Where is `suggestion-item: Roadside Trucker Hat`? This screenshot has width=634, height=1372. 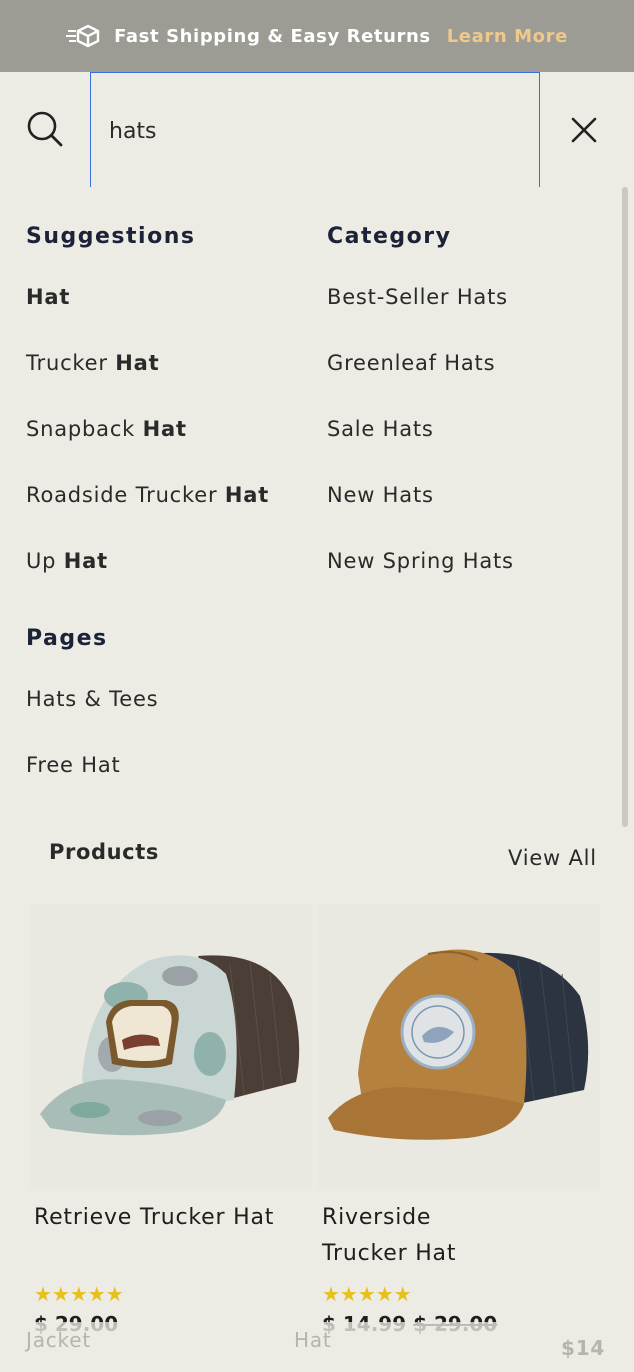
suggestion-item: Roadside Trucker Hat is located at coordinates (171, 513).